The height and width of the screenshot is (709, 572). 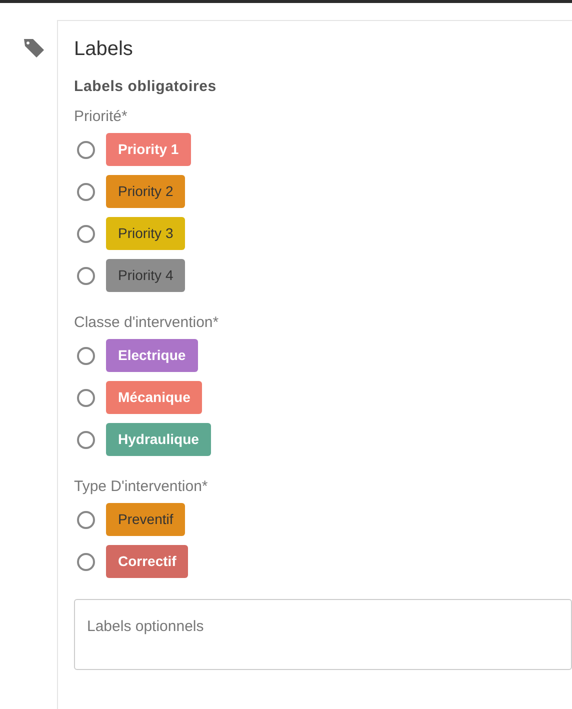 I want to click on tag-icon, so click(x=34, y=48).